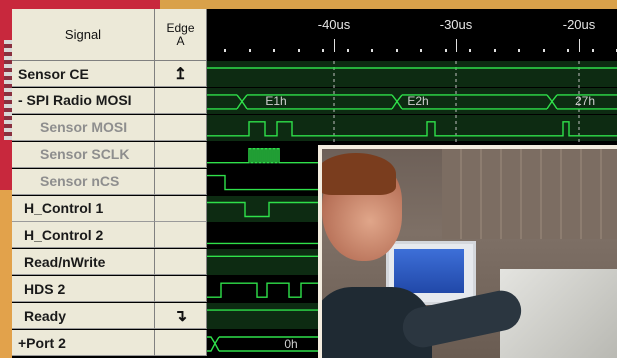 The width and height of the screenshot is (617, 358). I want to click on time-tick-label: -40us, so click(334, 24).